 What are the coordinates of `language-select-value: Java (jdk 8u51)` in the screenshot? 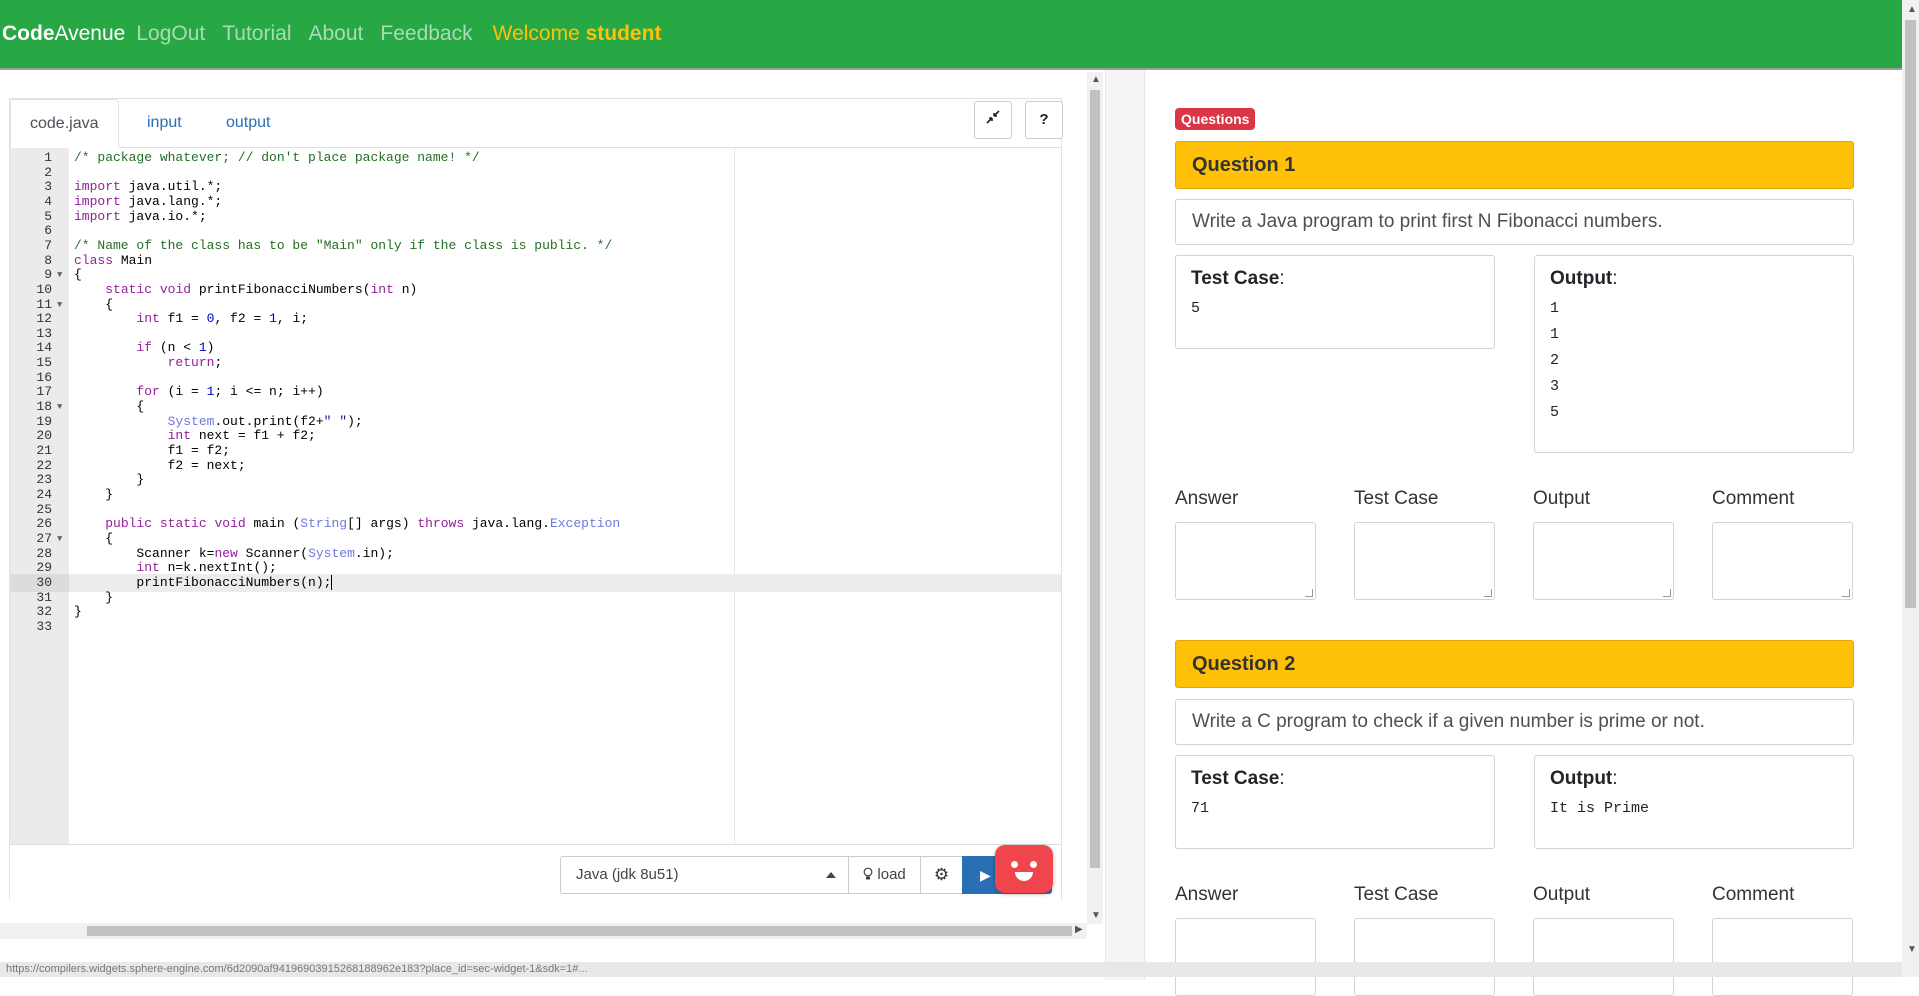 It's located at (627, 874).